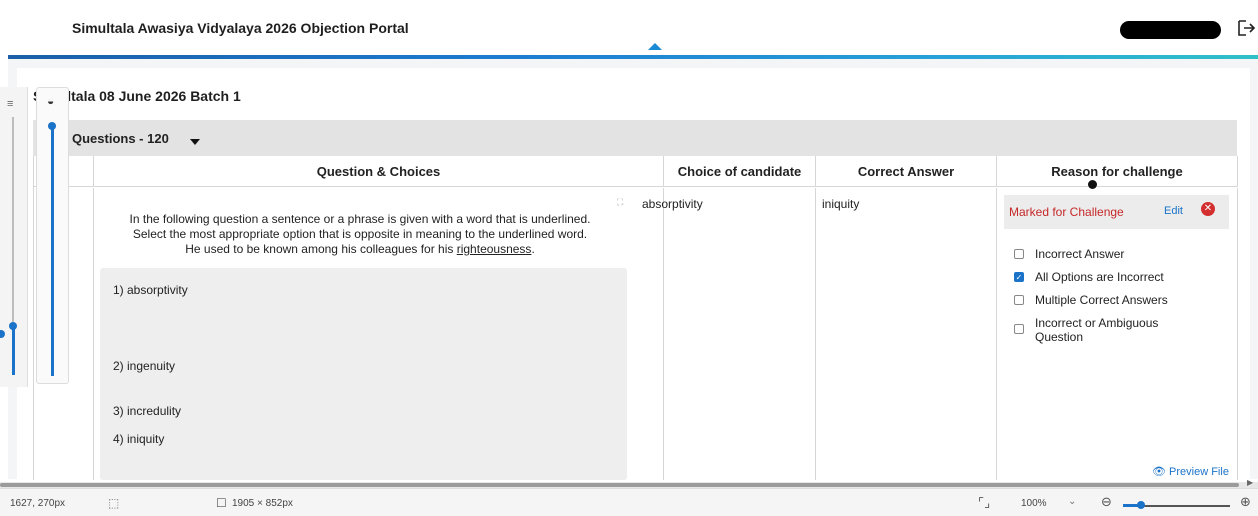 The height and width of the screenshot is (516, 1258). What do you see at coordinates (1019, 329) in the screenshot?
I see `reason-checkbox-ambiguous` at bounding box center [1019, 329].